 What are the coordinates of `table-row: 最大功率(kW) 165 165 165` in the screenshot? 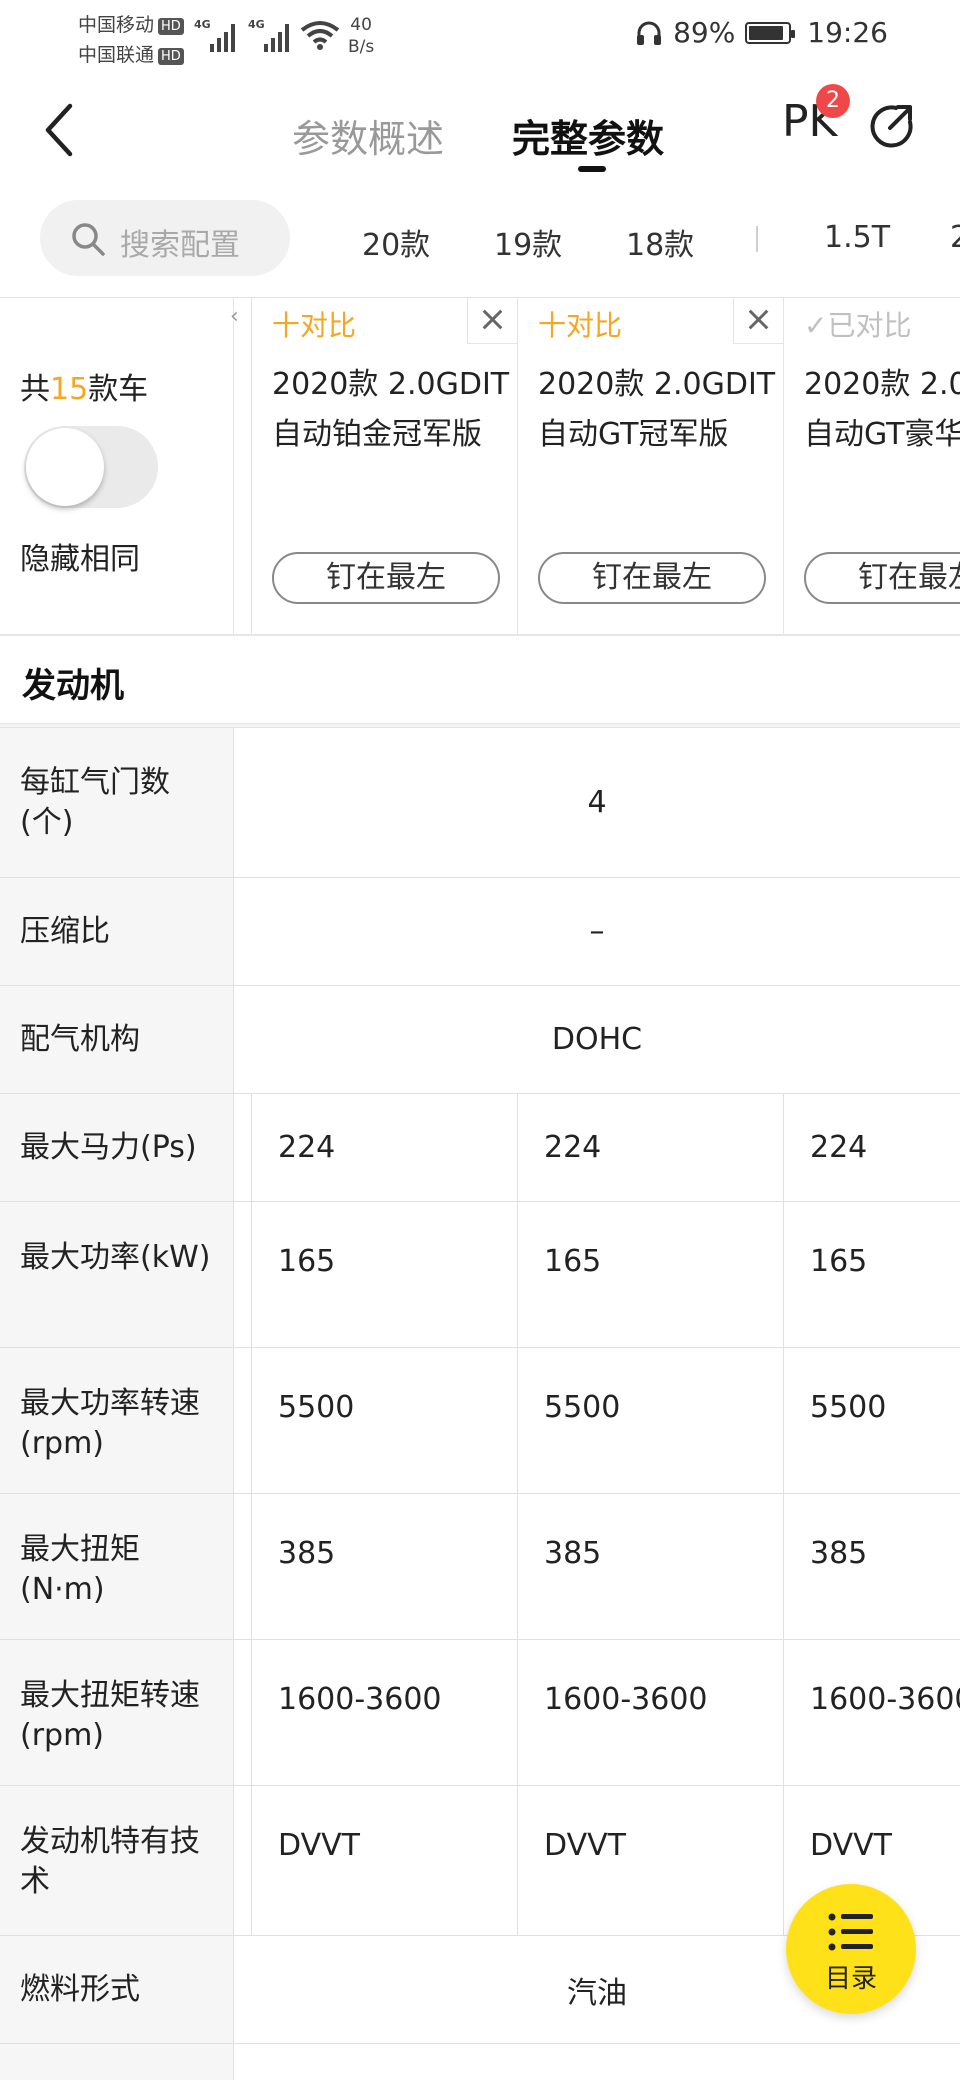 It's located at (480, 1275).